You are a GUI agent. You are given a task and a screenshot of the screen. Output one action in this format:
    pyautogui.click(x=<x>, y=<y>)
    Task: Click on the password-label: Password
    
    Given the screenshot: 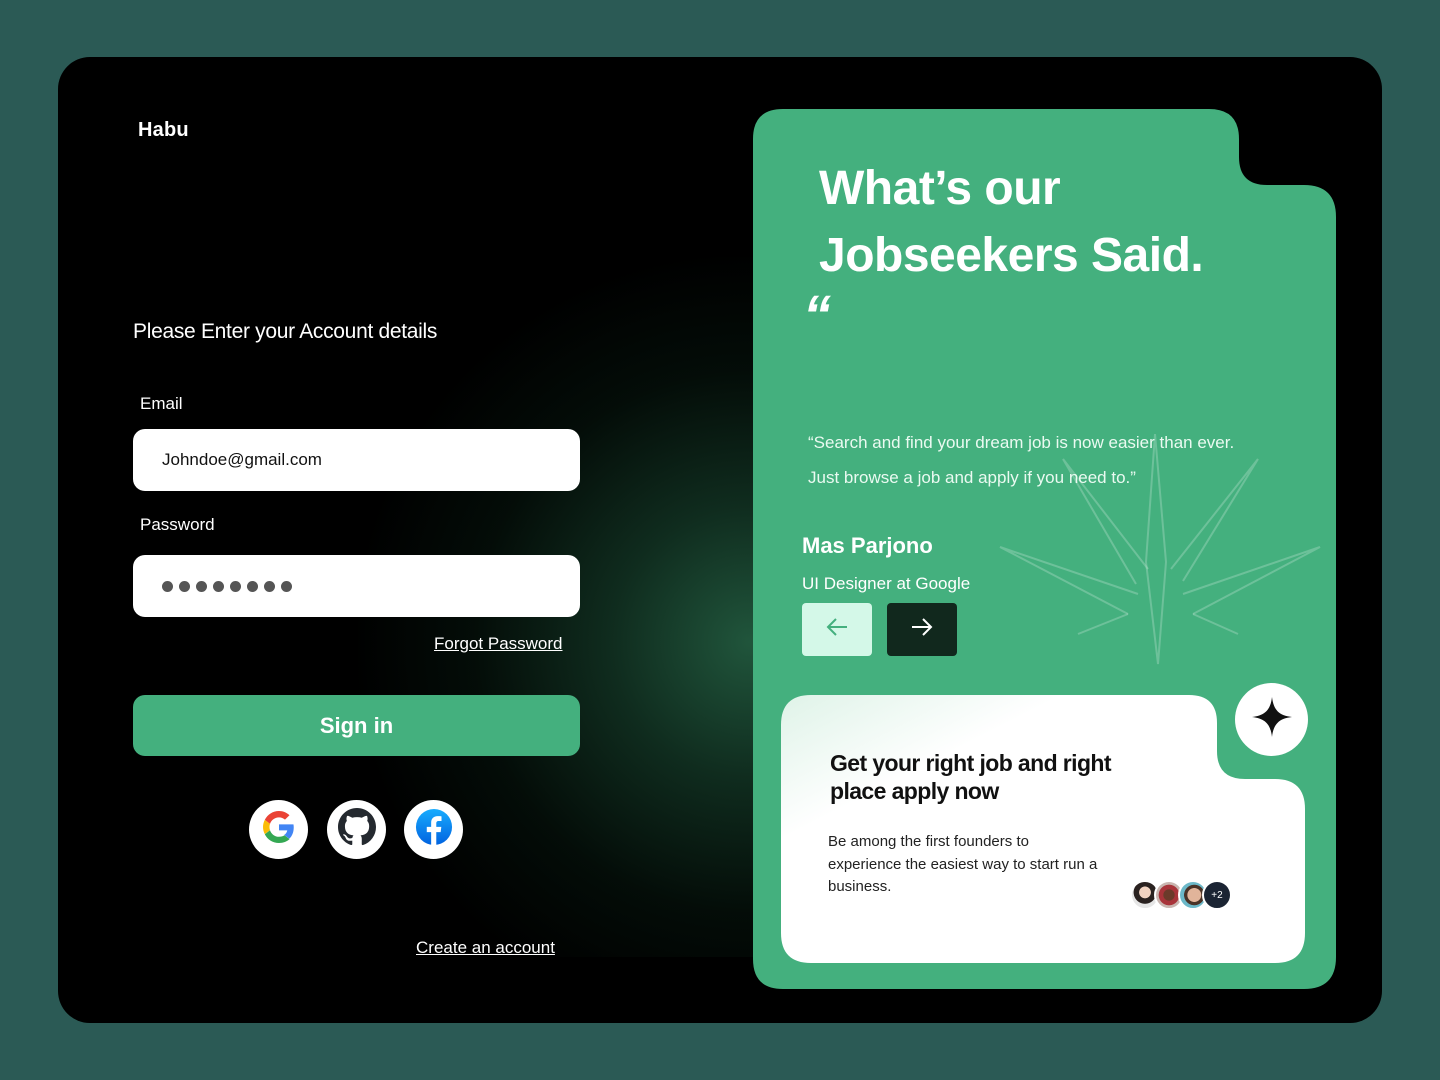 What is the action you would take?
    pyautogui.click(x=177, y=524)
    